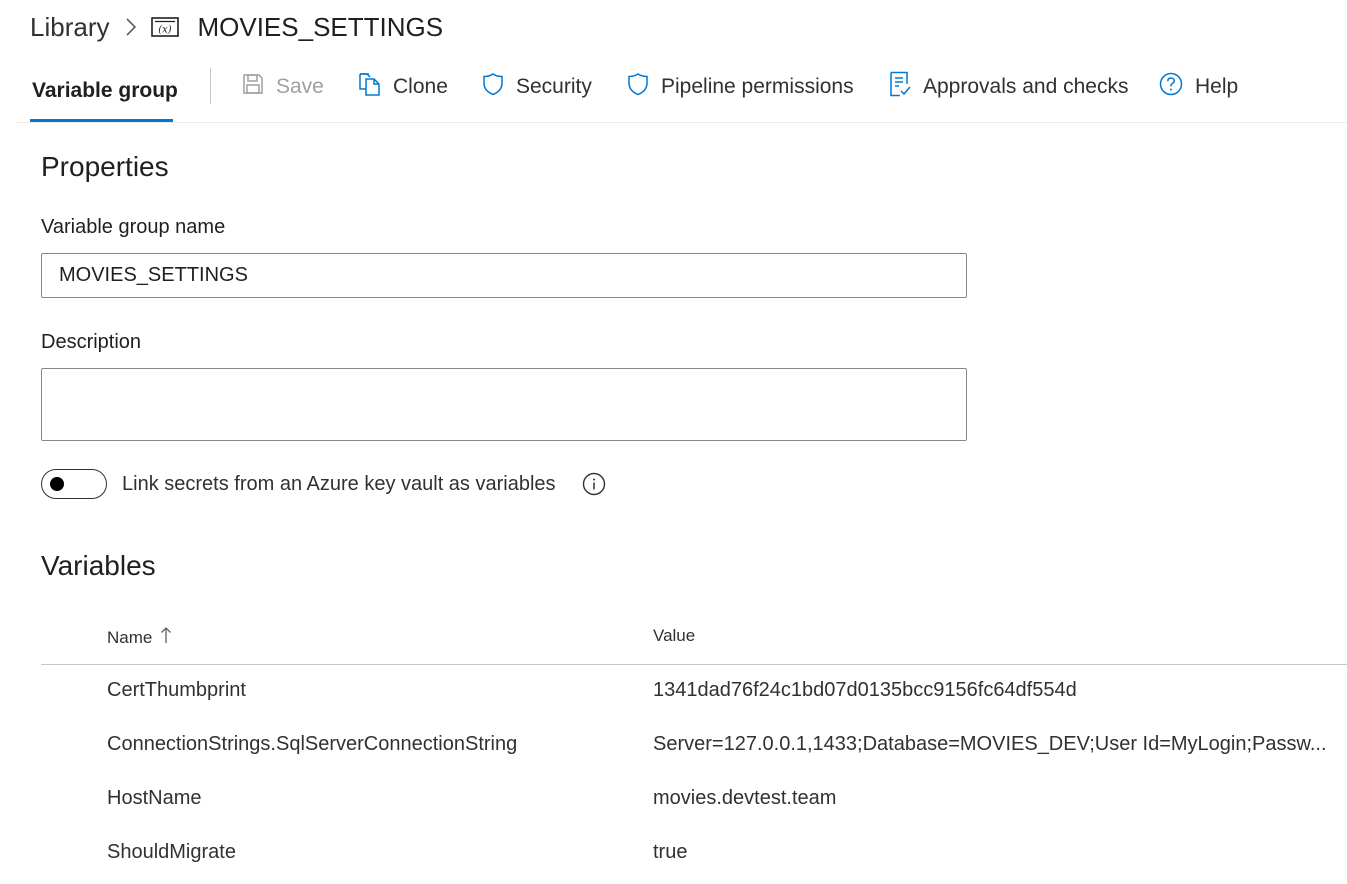  I want to click on clone-icon, so click(369, 87).